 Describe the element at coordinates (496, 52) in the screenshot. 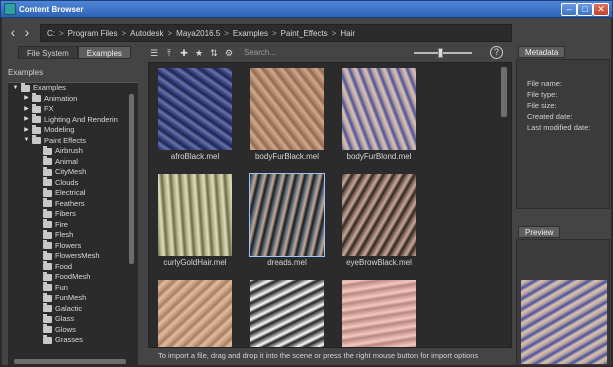

I see `help-icon: ?` at that location.